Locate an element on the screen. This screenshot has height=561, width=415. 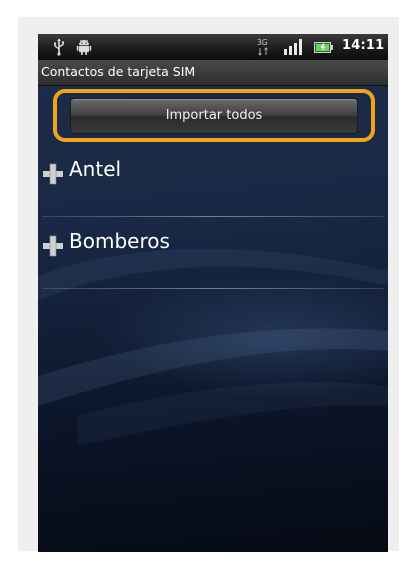
title-bar: Contactos de tarjeta SIM is located at coordinates (213, 73).